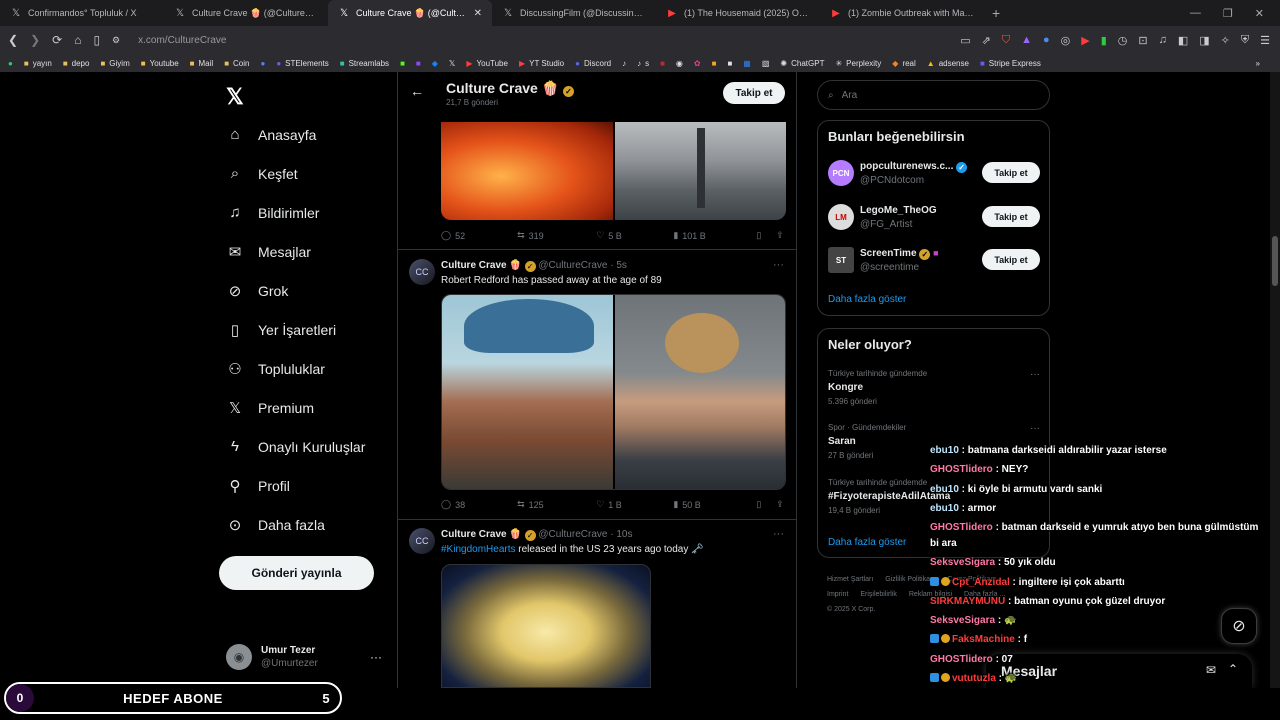 Image resolution: width=1280 pixels, height=720 pixels. Describe the element at coordinates (1183, 40) in the screenshot. I see `sidebar-icon: ◧` at that location.